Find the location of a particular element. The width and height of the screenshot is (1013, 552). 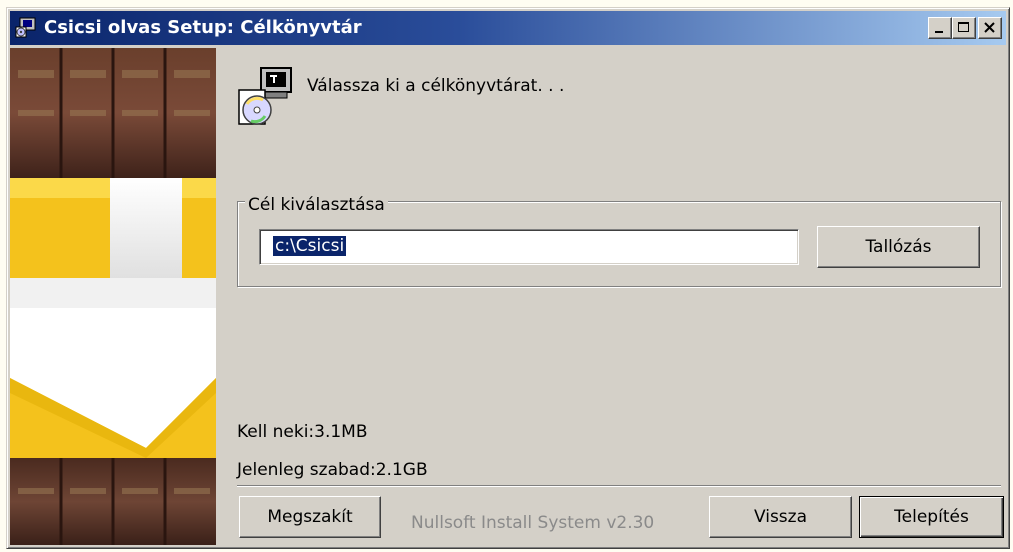

space-available-text: Jelenleg szabad:2.1GB is located at coordinates (332, 470).